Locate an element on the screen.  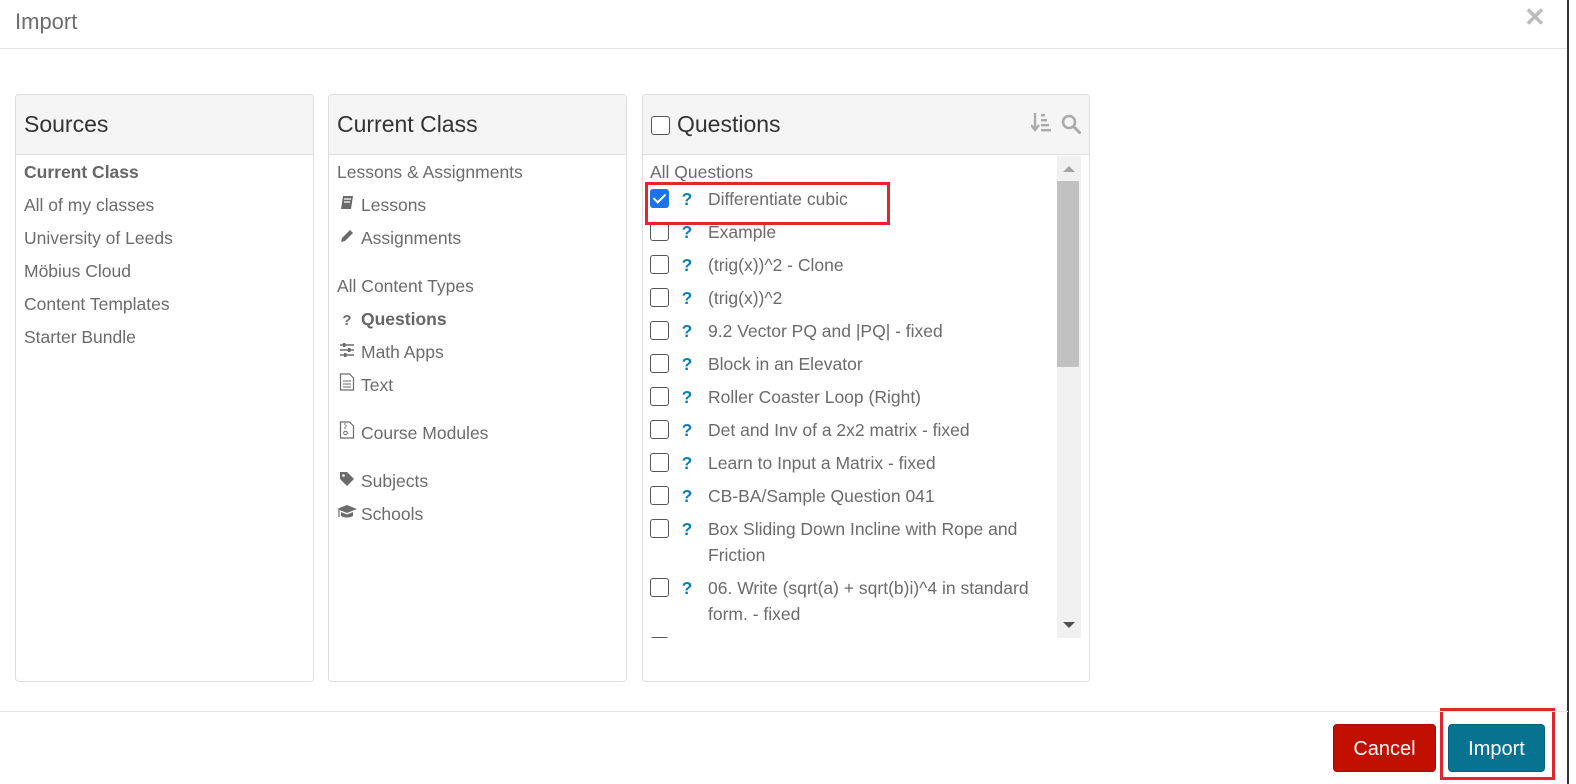
question-title: (trig(x))^2 - Clone is located at coordinates (882, 265).